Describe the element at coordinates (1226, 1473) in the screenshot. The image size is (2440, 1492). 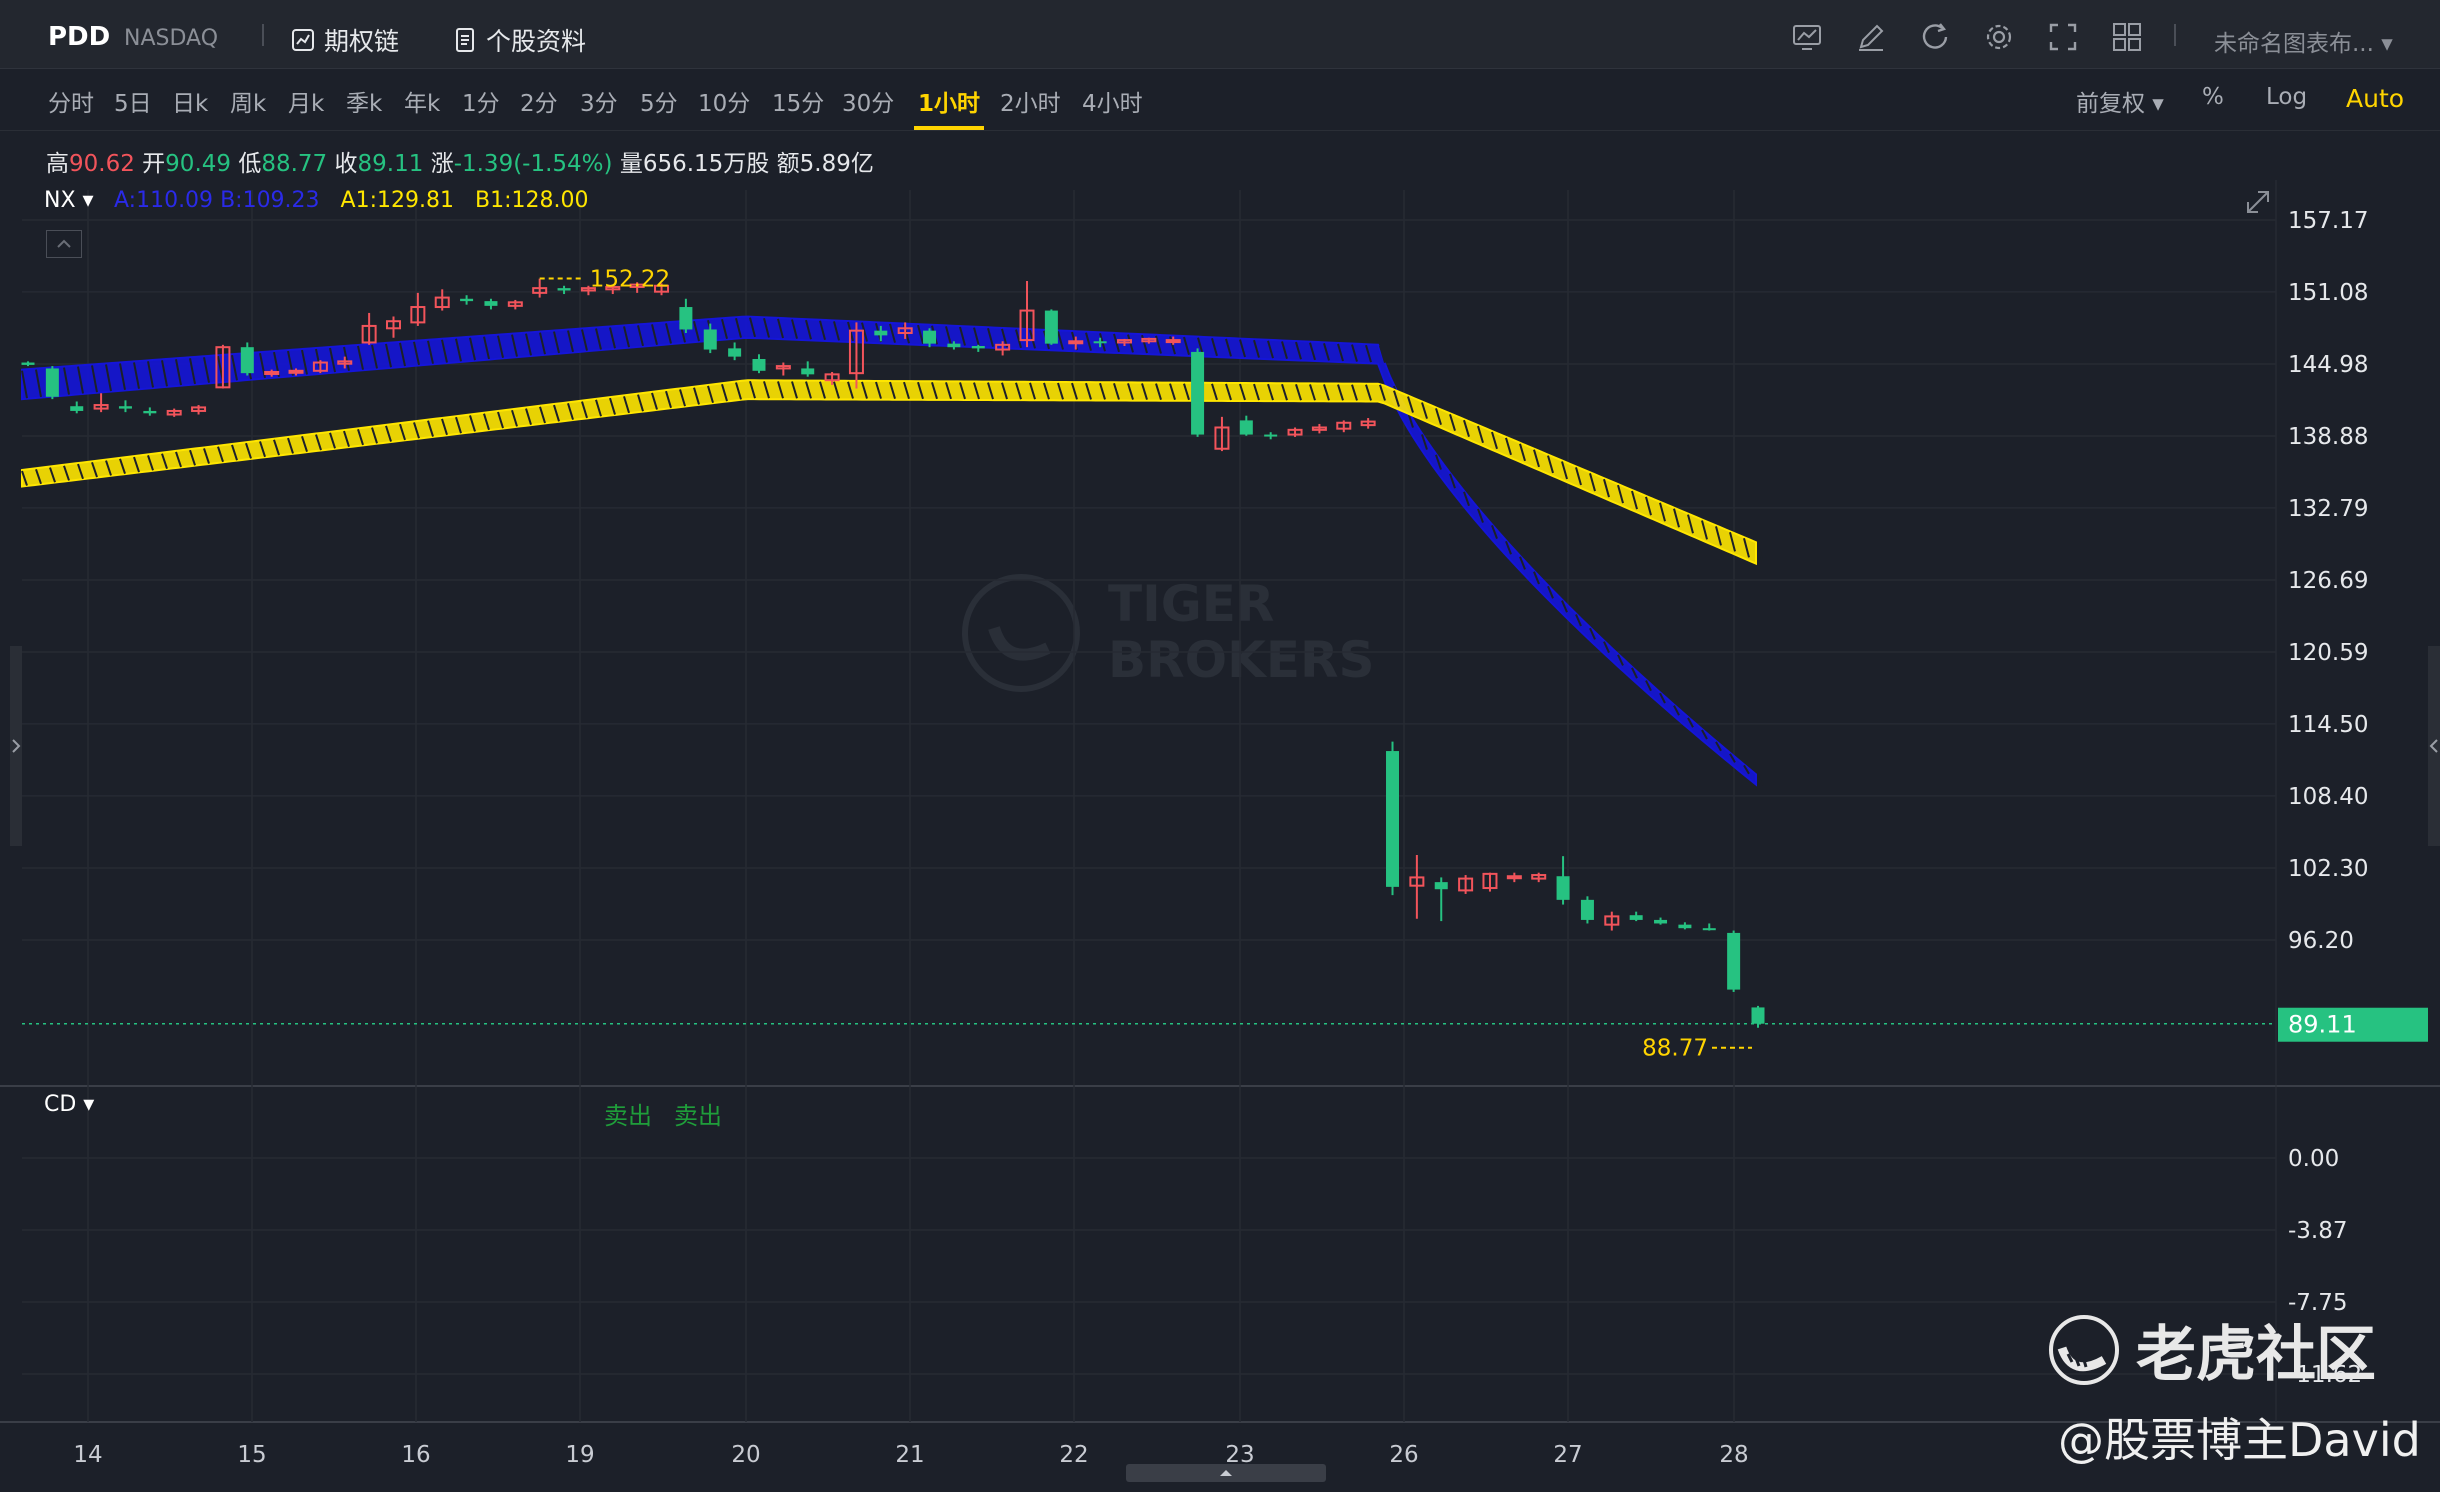
I see `bottom-panel-handle` at that location.